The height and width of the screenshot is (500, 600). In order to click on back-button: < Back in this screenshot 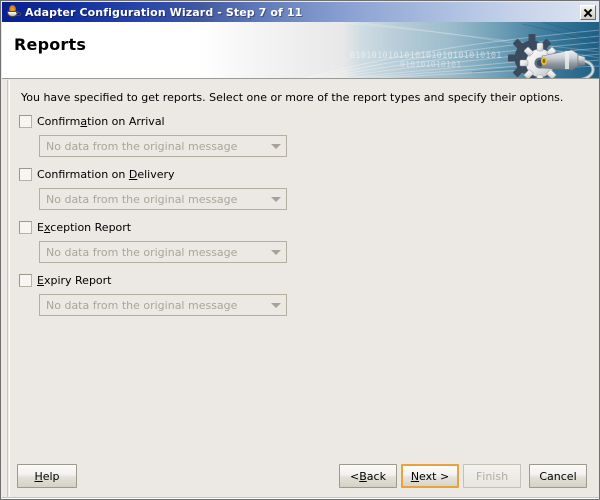, I will do `click(368, 476)`.